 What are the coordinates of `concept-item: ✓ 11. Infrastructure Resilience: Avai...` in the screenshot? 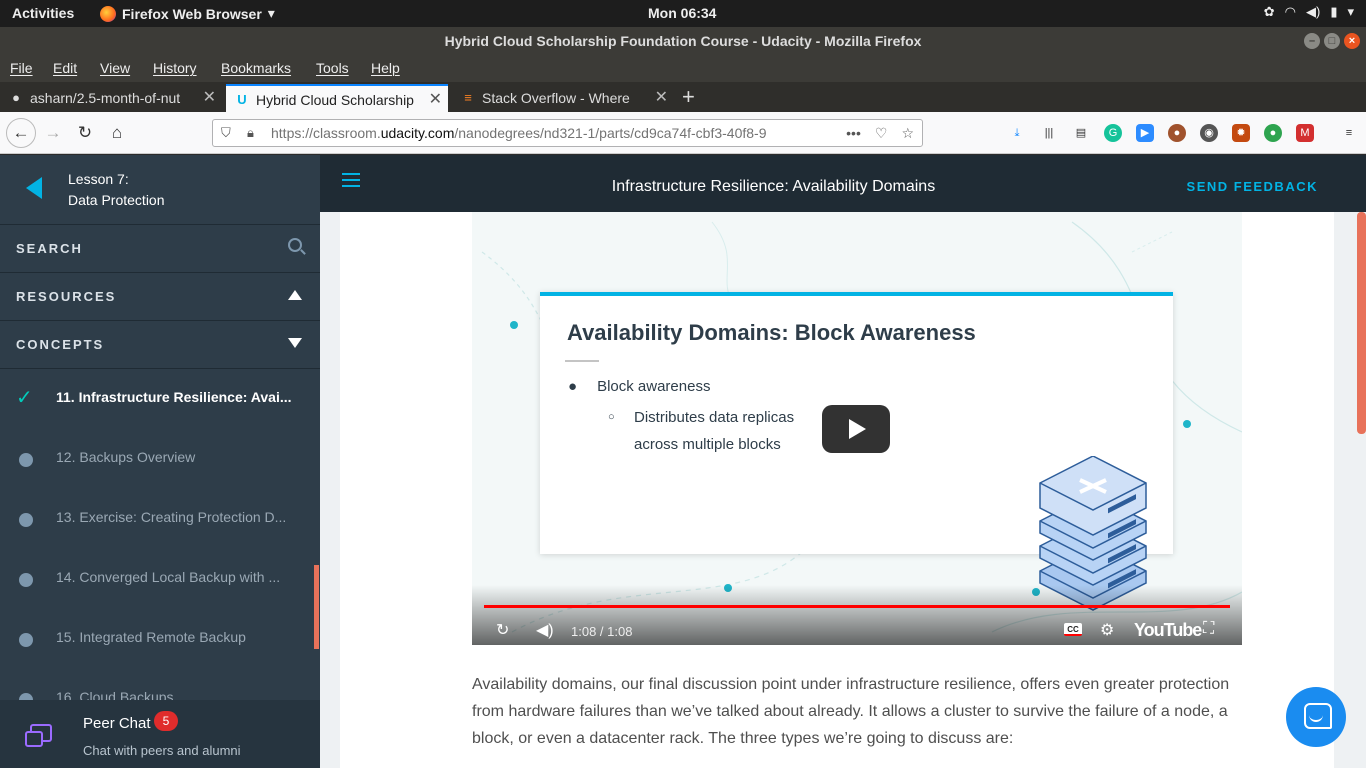 It's located at (160, 399).